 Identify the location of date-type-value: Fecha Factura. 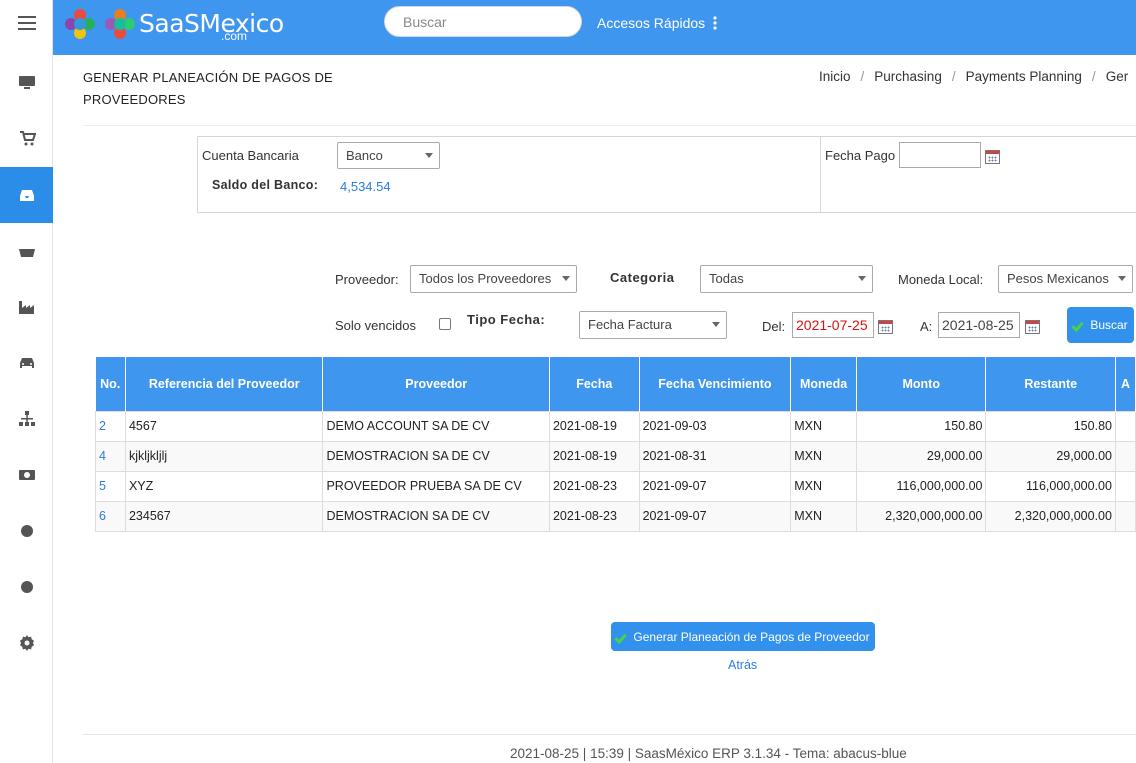
(630, 324).